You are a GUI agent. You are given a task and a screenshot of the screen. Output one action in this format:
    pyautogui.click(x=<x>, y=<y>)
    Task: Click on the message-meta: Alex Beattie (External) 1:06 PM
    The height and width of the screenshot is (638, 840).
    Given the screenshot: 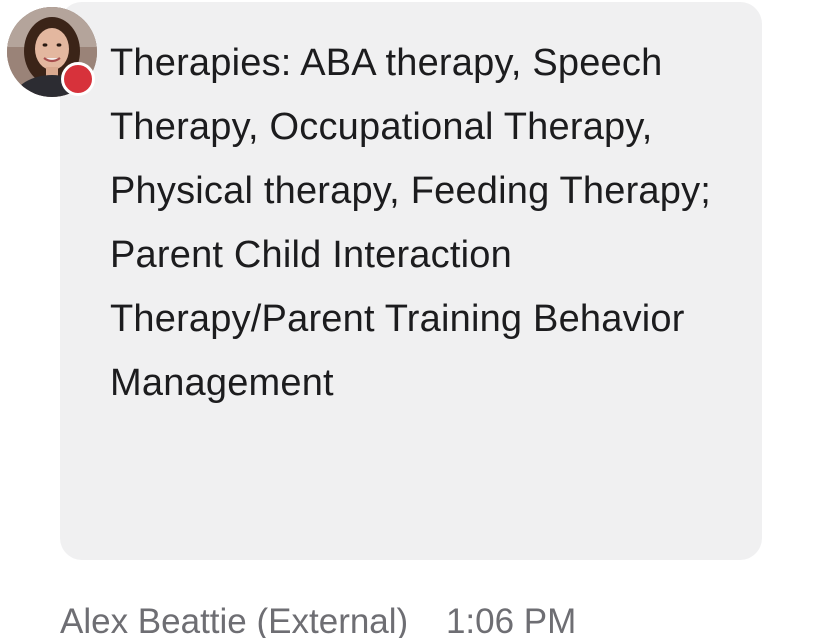 What is the action you would take?
    pyautogui.click(x=318, y=619)
    